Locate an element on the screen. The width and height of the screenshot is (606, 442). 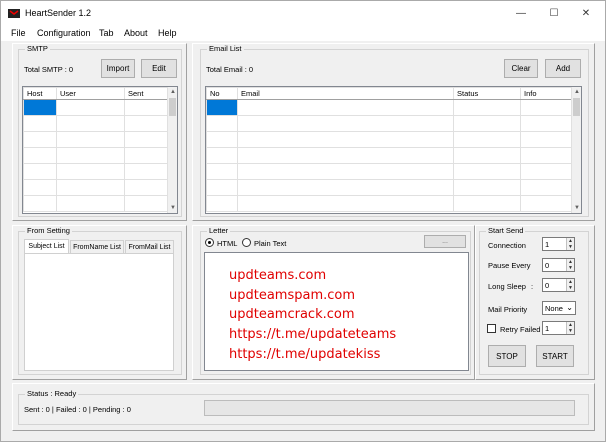
smtp-total-label: Total SMTP : 0 is located at coordinates (49, 69).